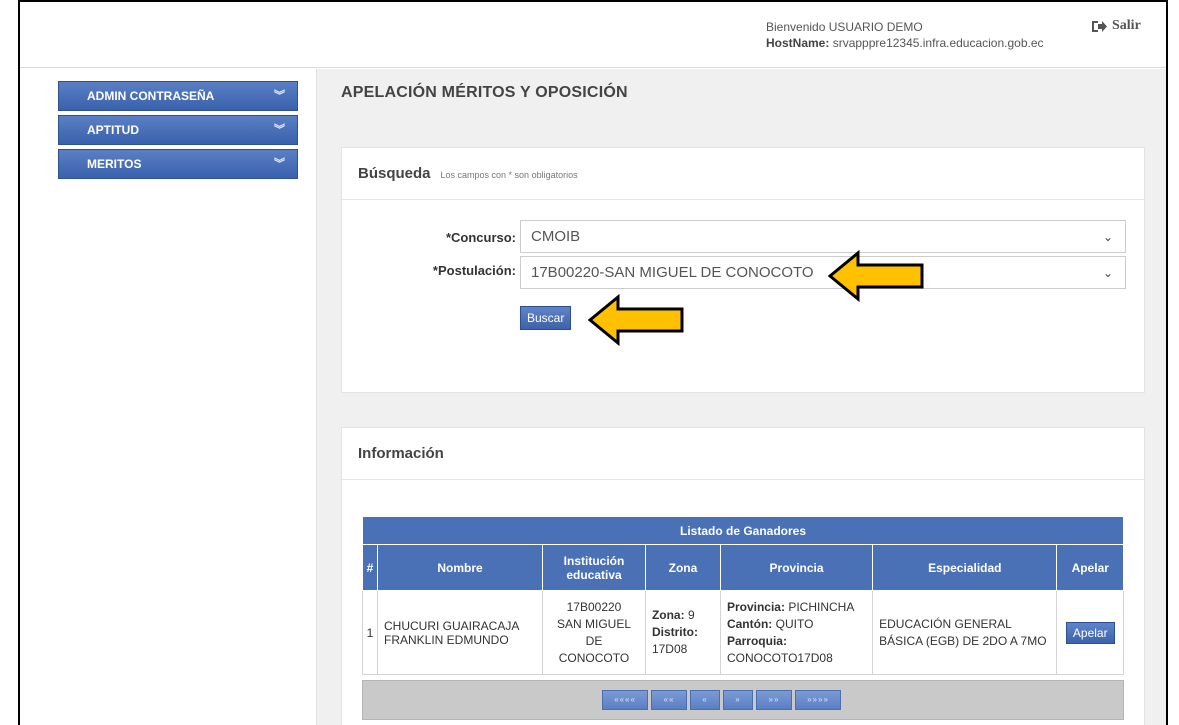 This screenshot has width=1179, height=725. Describe the element at coordinates (178, 164) in the screenshot. I see `sidebar-item-meritos: MERITOS ︾` at that location.